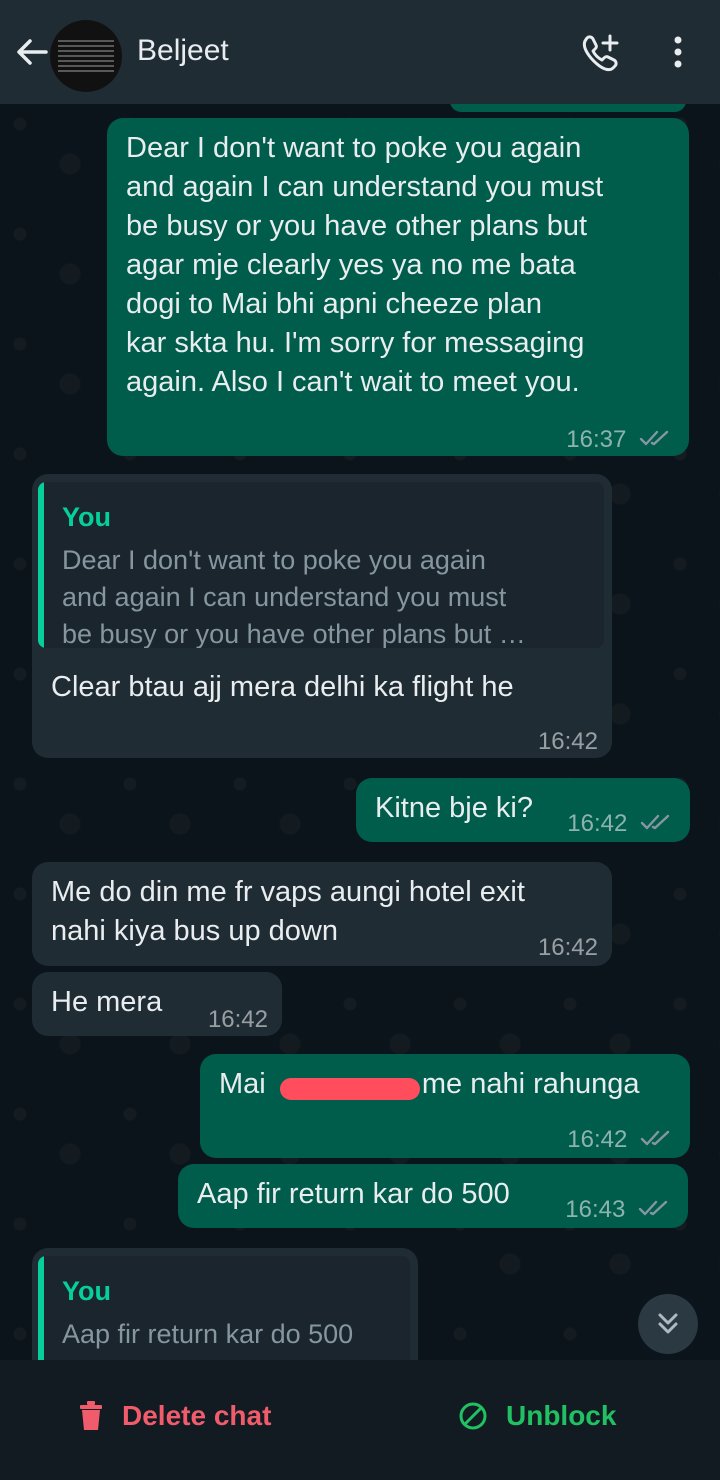  Describe the element at coordinates (32, 52) in the screenshot. I see `back-arrow-icon` at that location.